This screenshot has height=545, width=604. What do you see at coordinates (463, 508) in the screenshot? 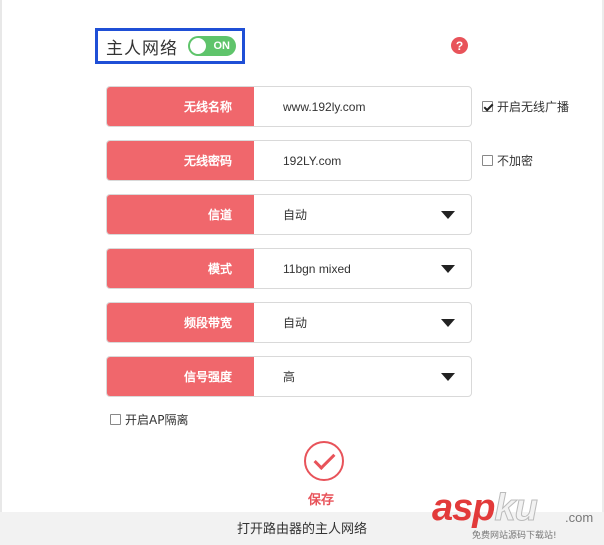
I see `watermark-brand-a: asp` at bounding box center [463, 508].